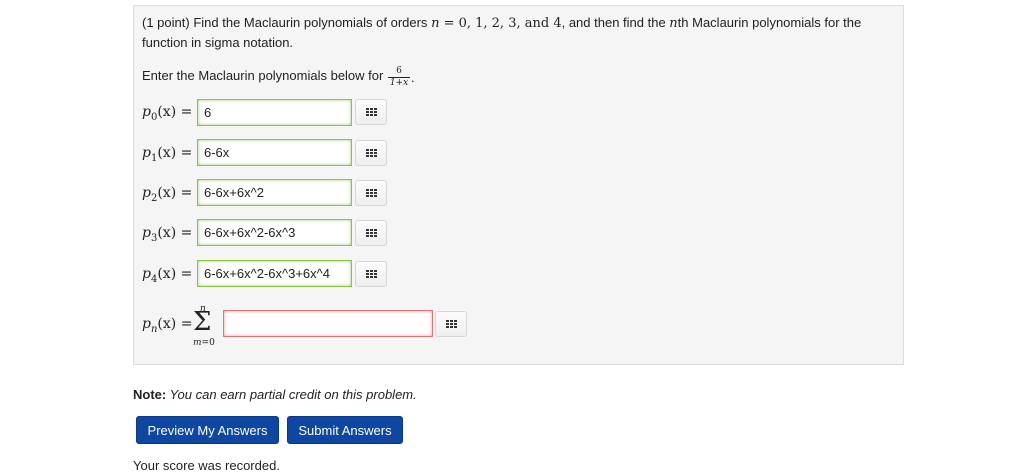 The width and height of the screenshot is (1024, 475). I want to click on p3-label: p3(x) =, so click(167, 234).